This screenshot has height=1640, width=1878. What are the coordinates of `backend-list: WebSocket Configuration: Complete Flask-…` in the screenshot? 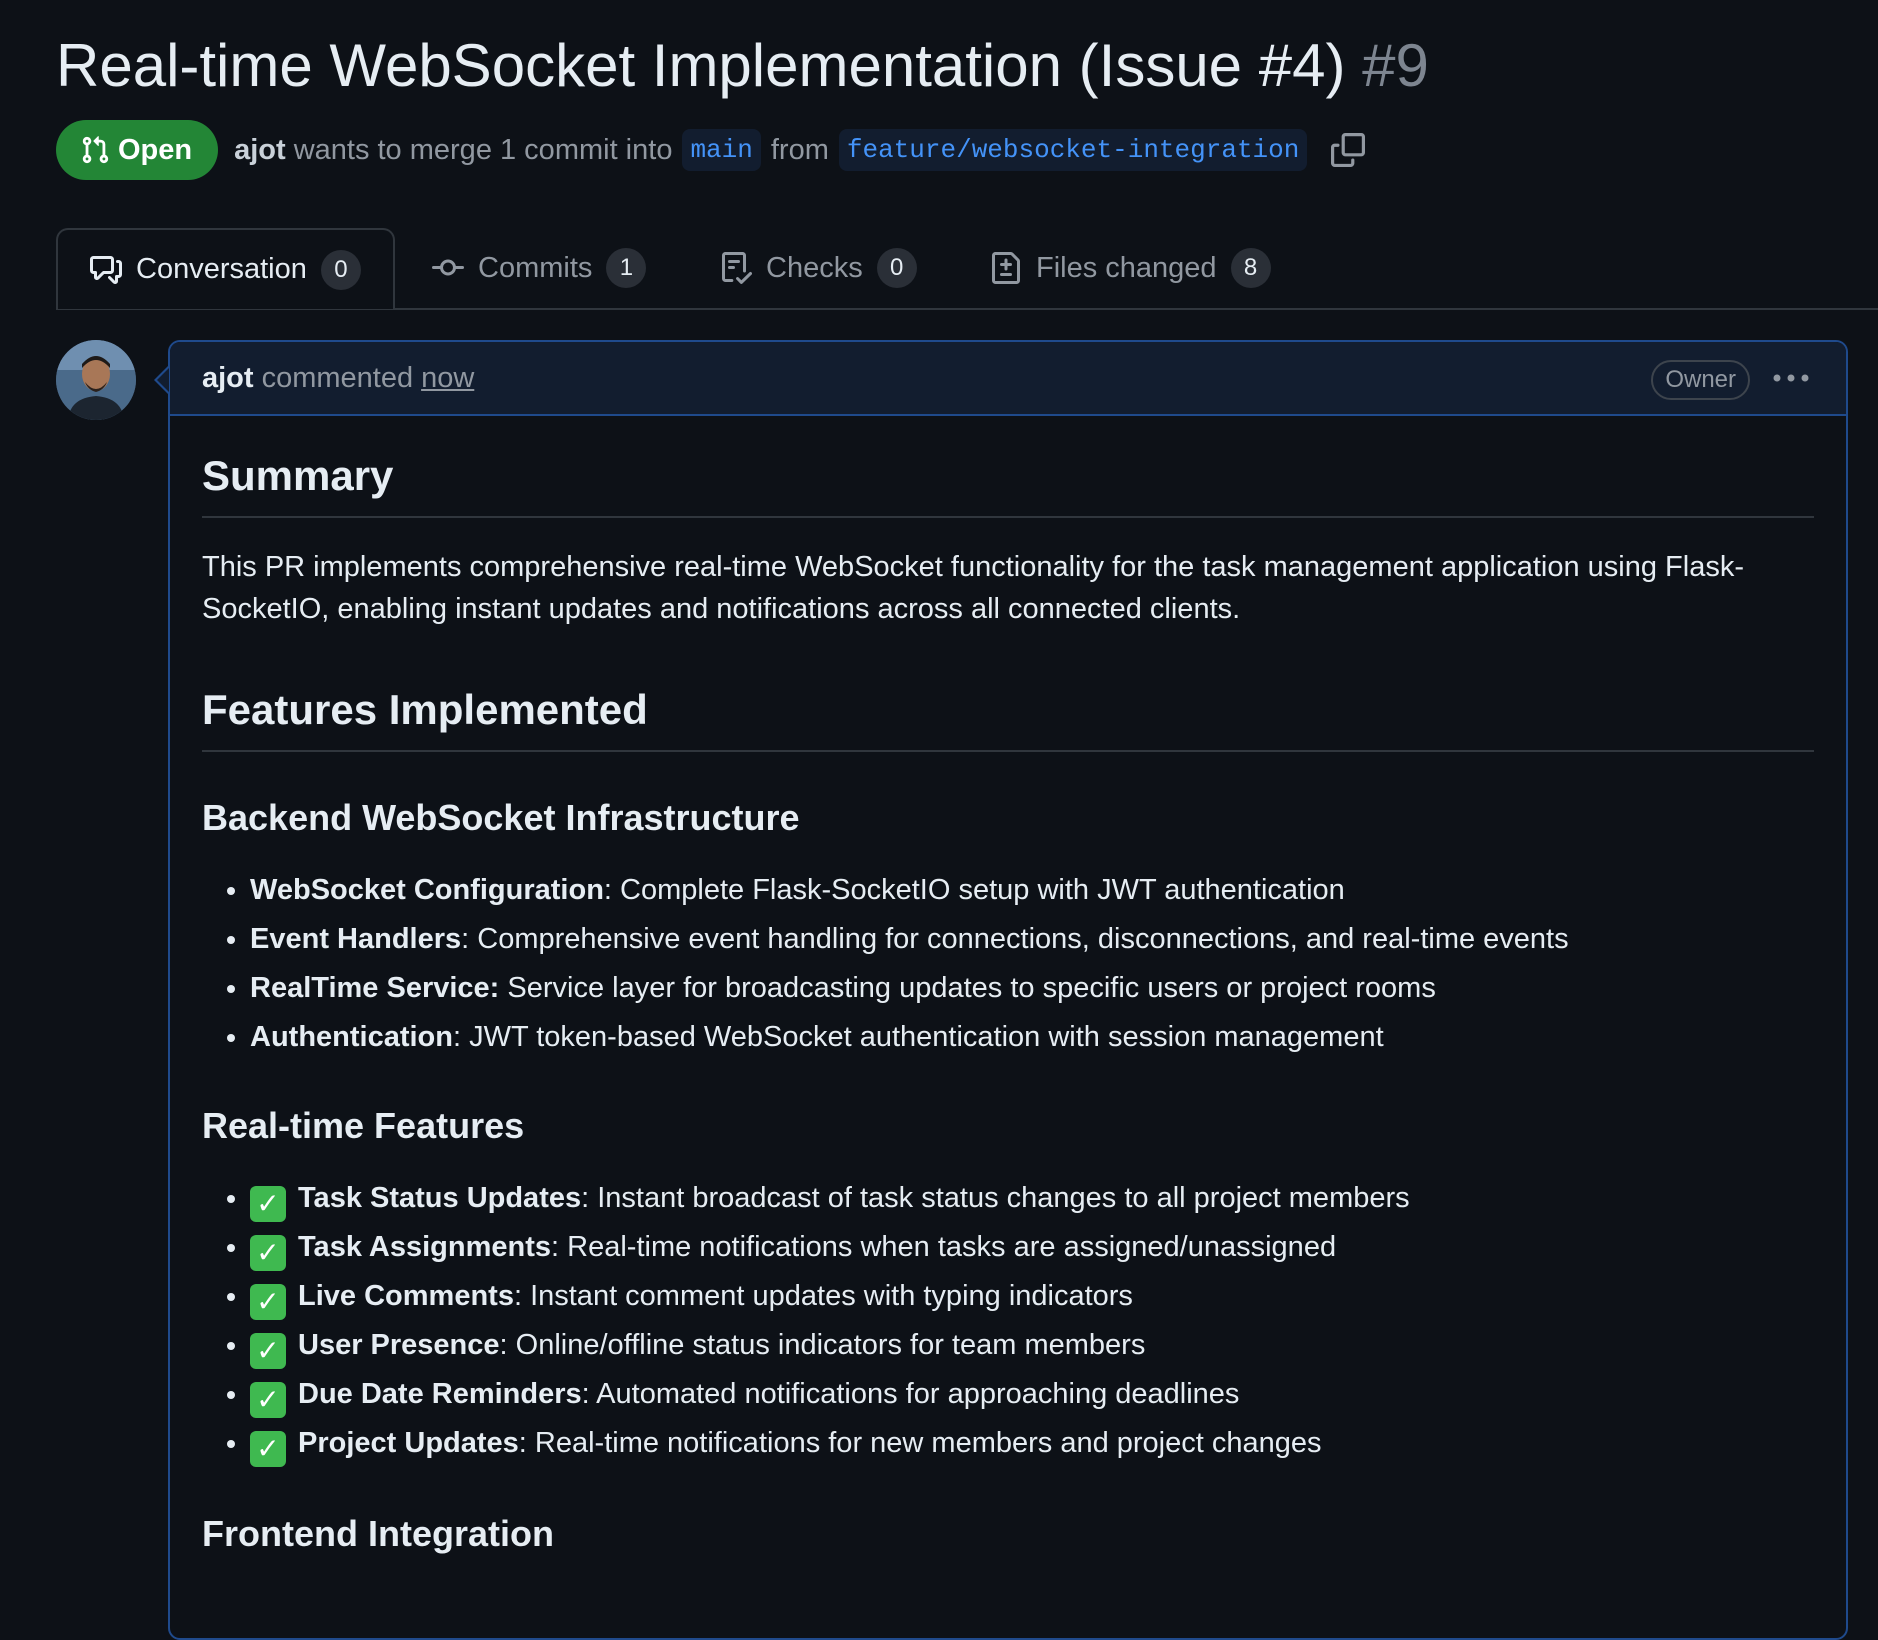 It's located at (1008, 964).